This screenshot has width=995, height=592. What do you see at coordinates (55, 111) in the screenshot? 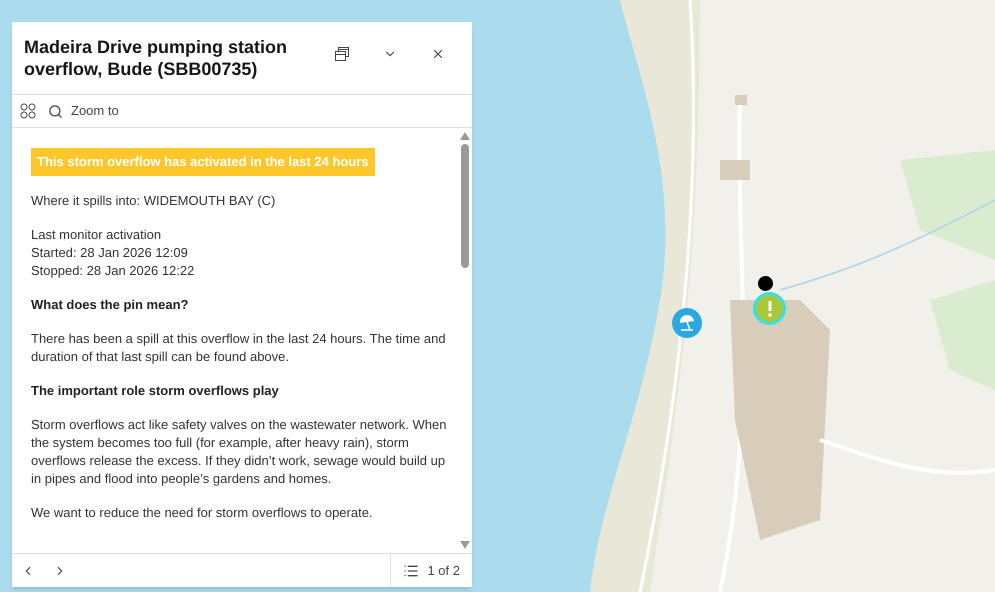
I see `zoom-in-icon` at bounding box center [55, 111].